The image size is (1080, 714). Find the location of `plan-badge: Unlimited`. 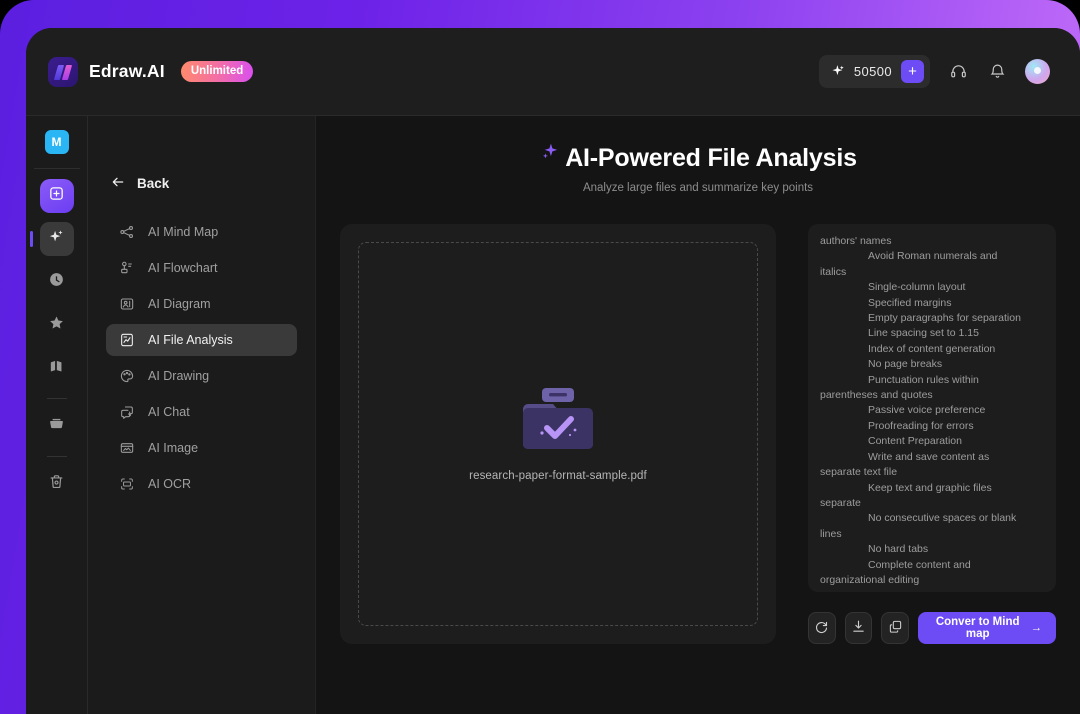

plan-badge: Unlimited is located at coordinates (217, 71).